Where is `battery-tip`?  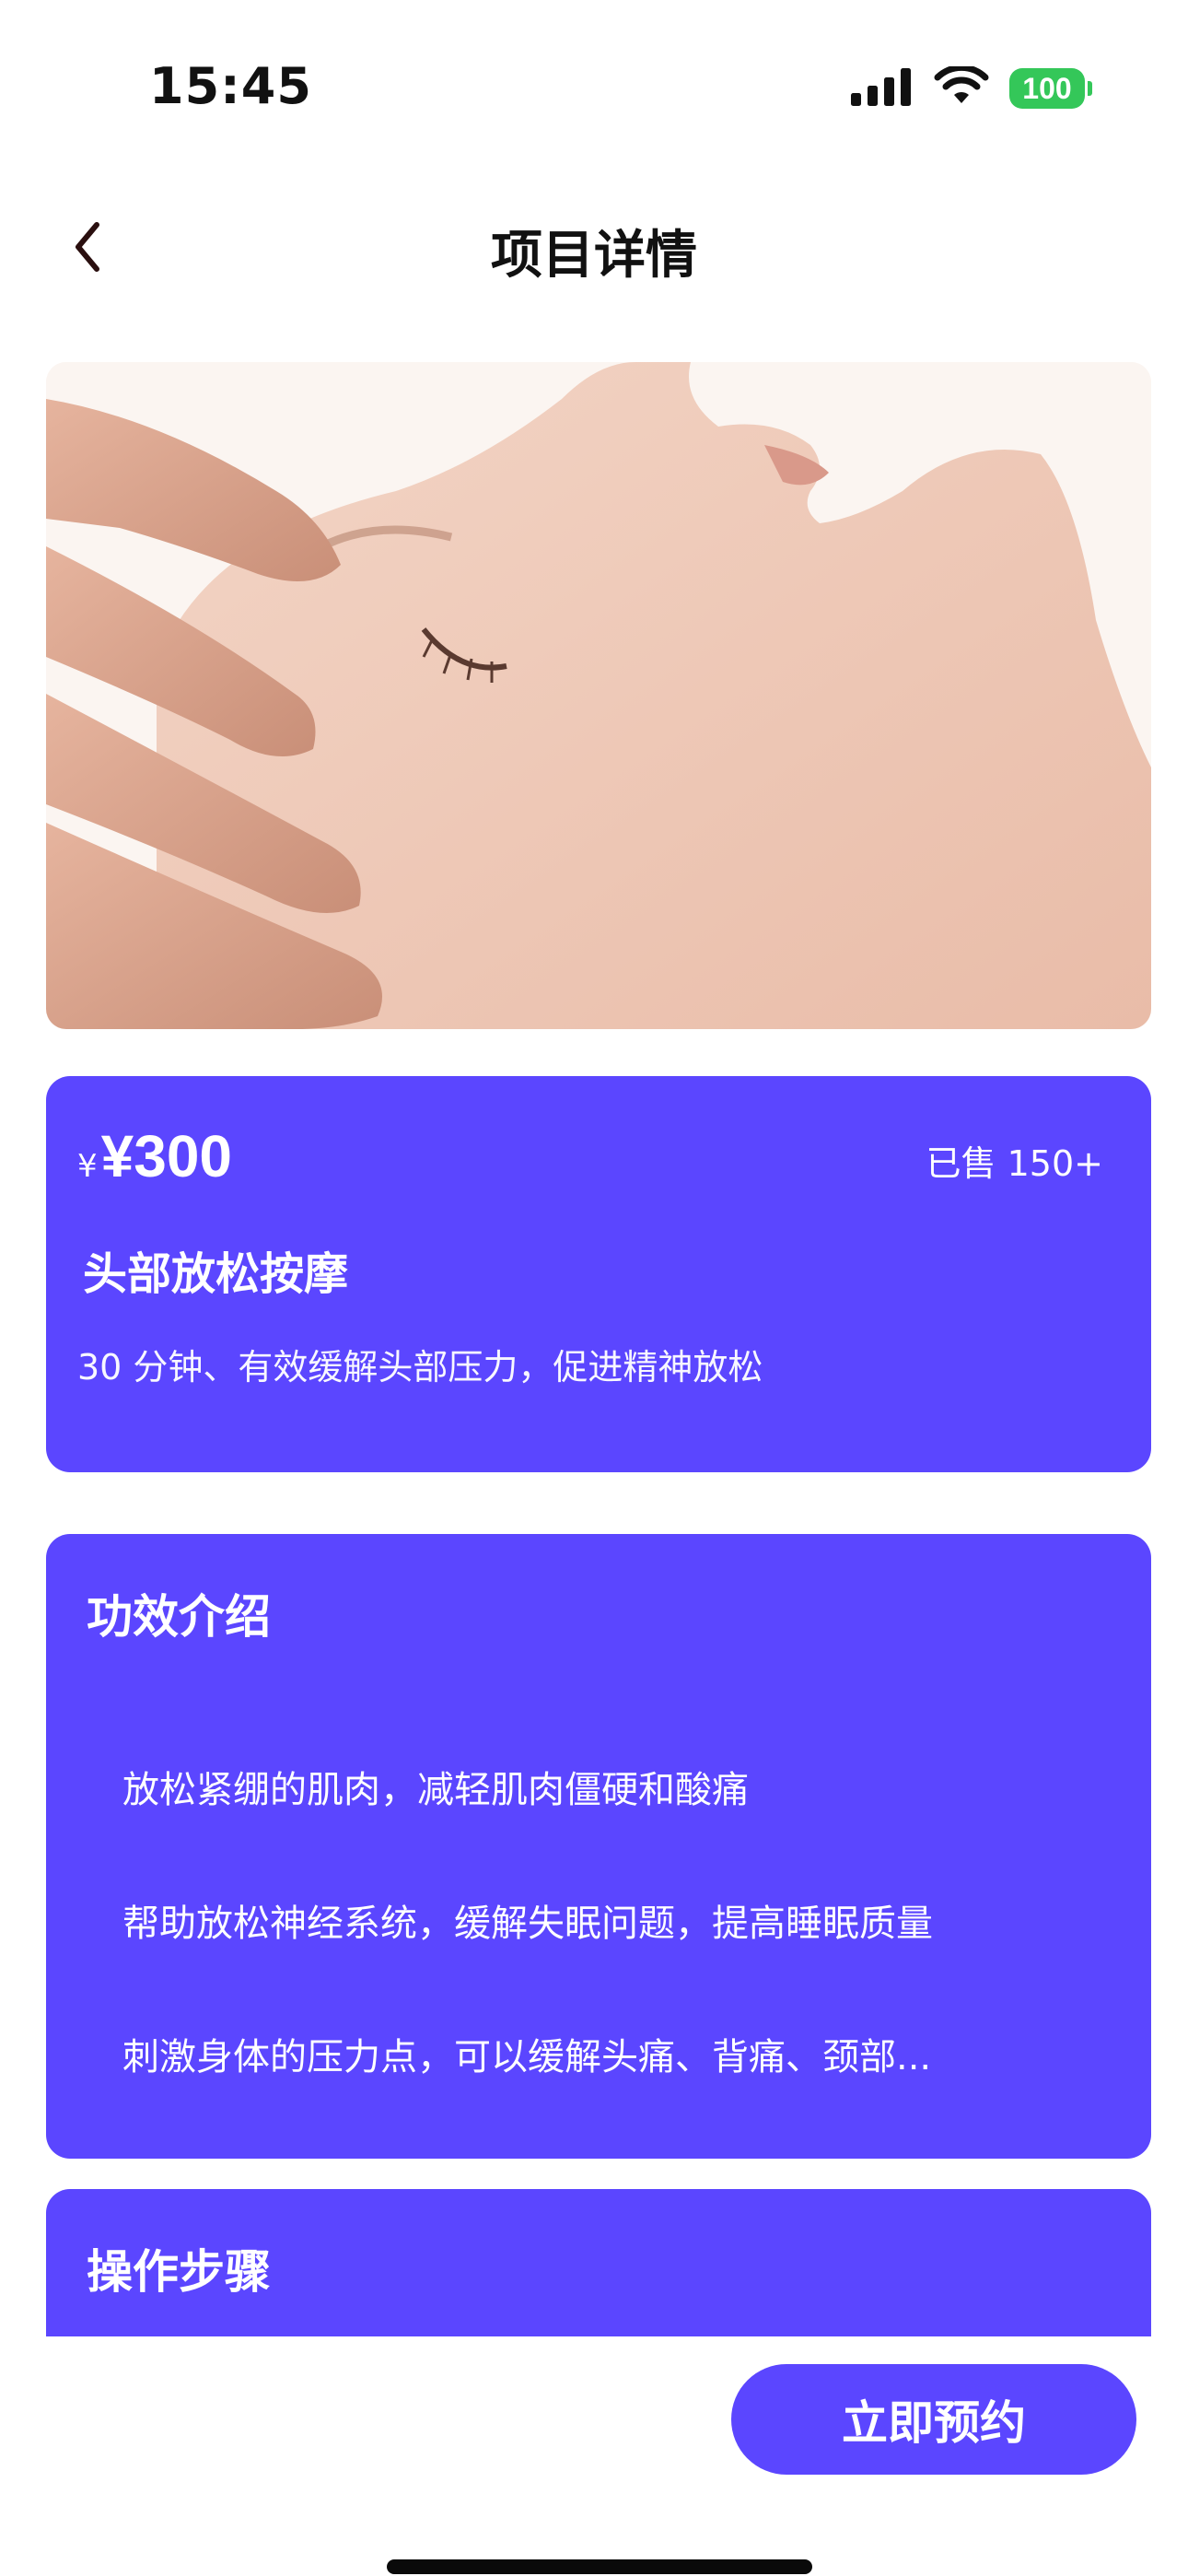 battery-tip is located at coordinates (1090, 88).